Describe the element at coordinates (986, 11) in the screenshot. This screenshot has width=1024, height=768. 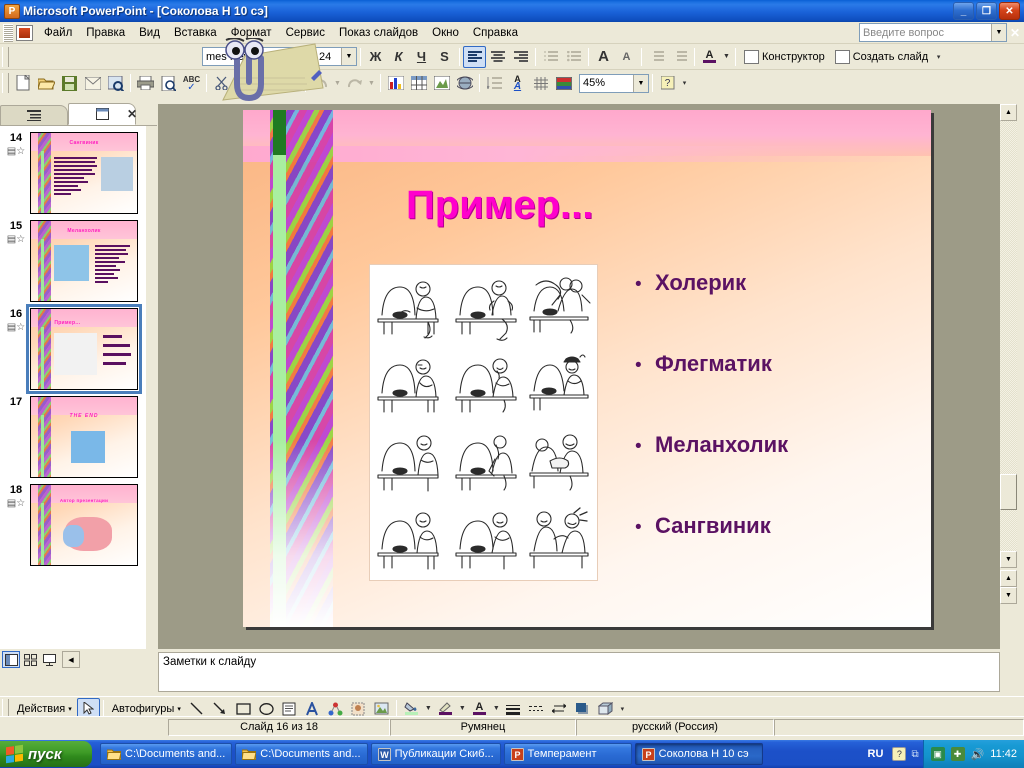
I see `restore-button: ❐` at that location.